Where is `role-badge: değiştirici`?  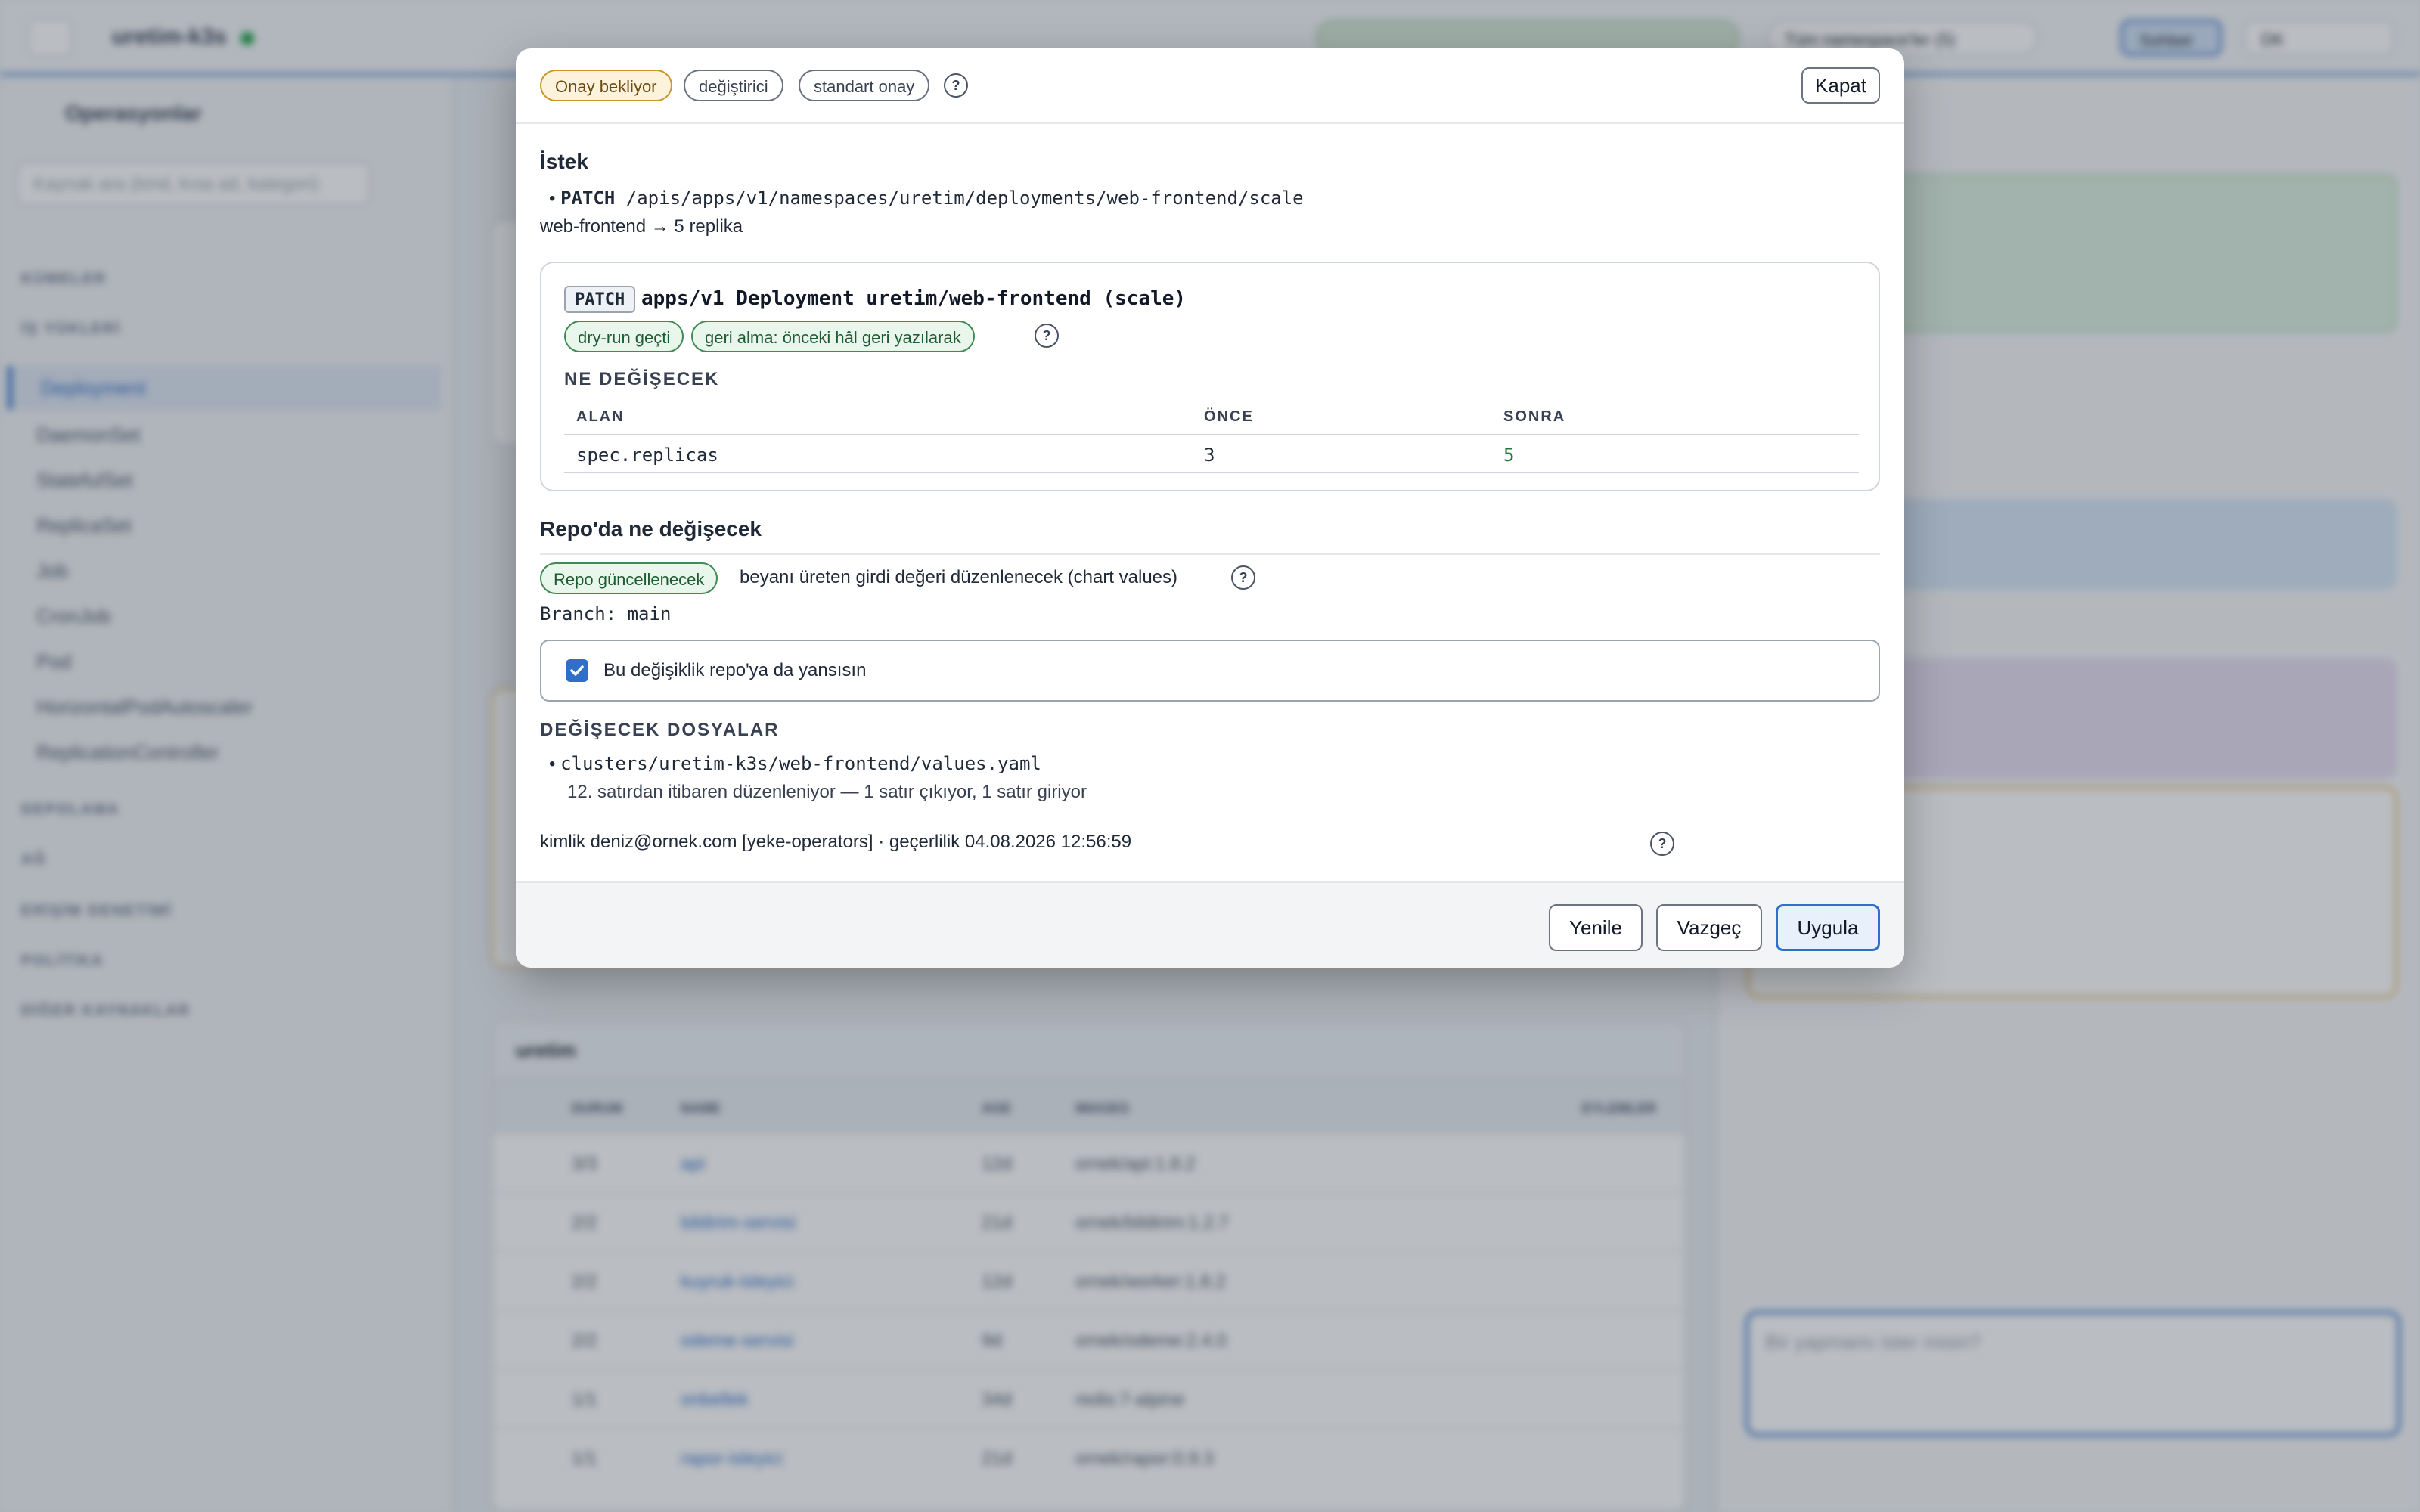
role-badge: değiştirici is located at coordinates (733, 85).